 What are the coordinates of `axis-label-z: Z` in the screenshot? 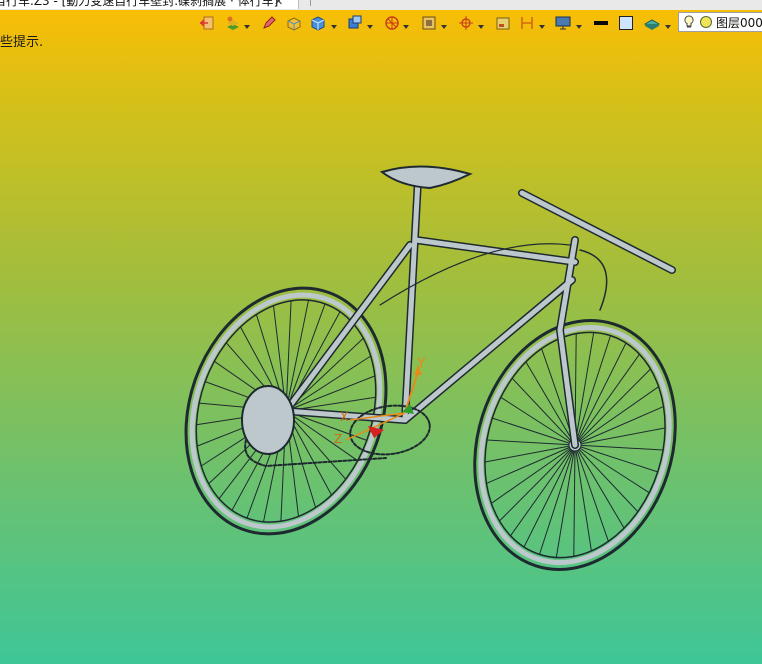 It's located at (338, 439).